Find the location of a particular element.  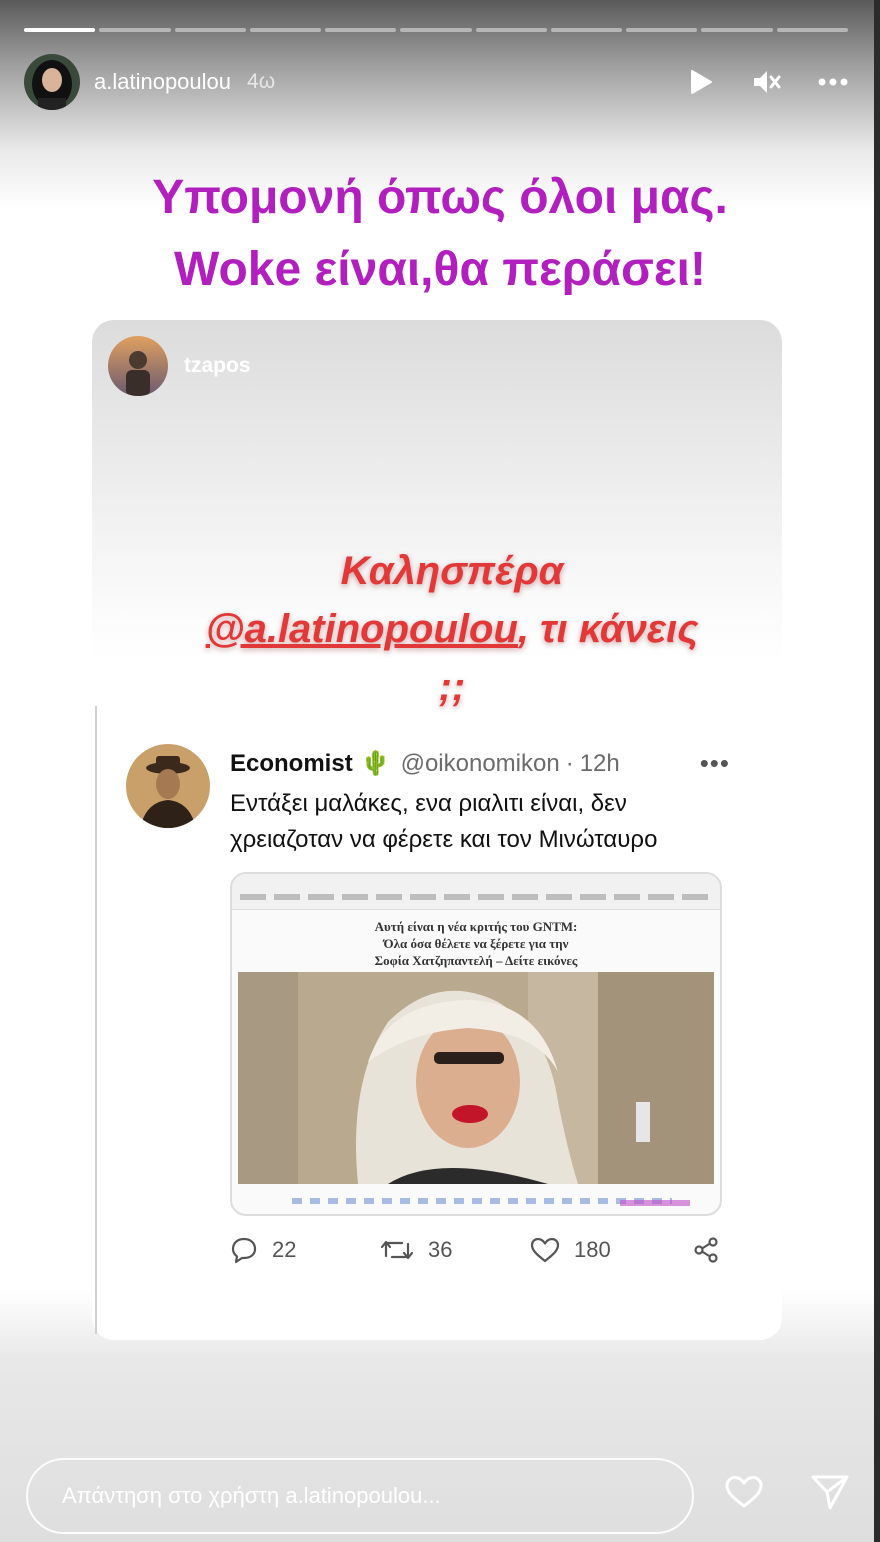

article-photo is located at coordinates (476, 1078).